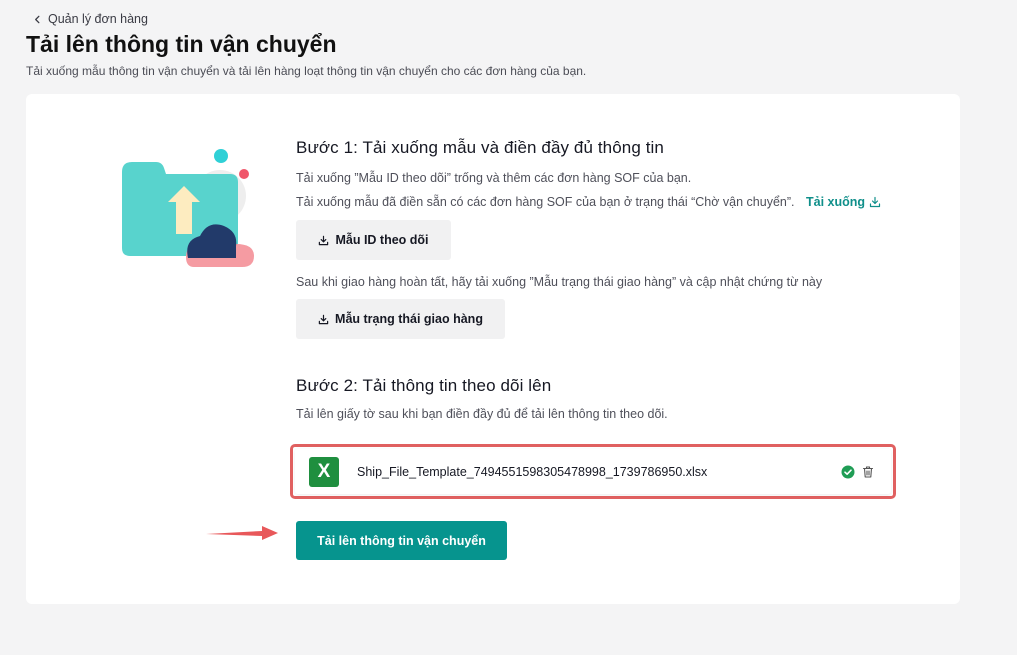 The width and height of the screenshot is (1017, 655). What do you see at coordinates (401, 540) in the screenshot?
I see `upload-shipping-info-button: Tải lên thông tin vận chuyển` at bounding box center [401, 540].